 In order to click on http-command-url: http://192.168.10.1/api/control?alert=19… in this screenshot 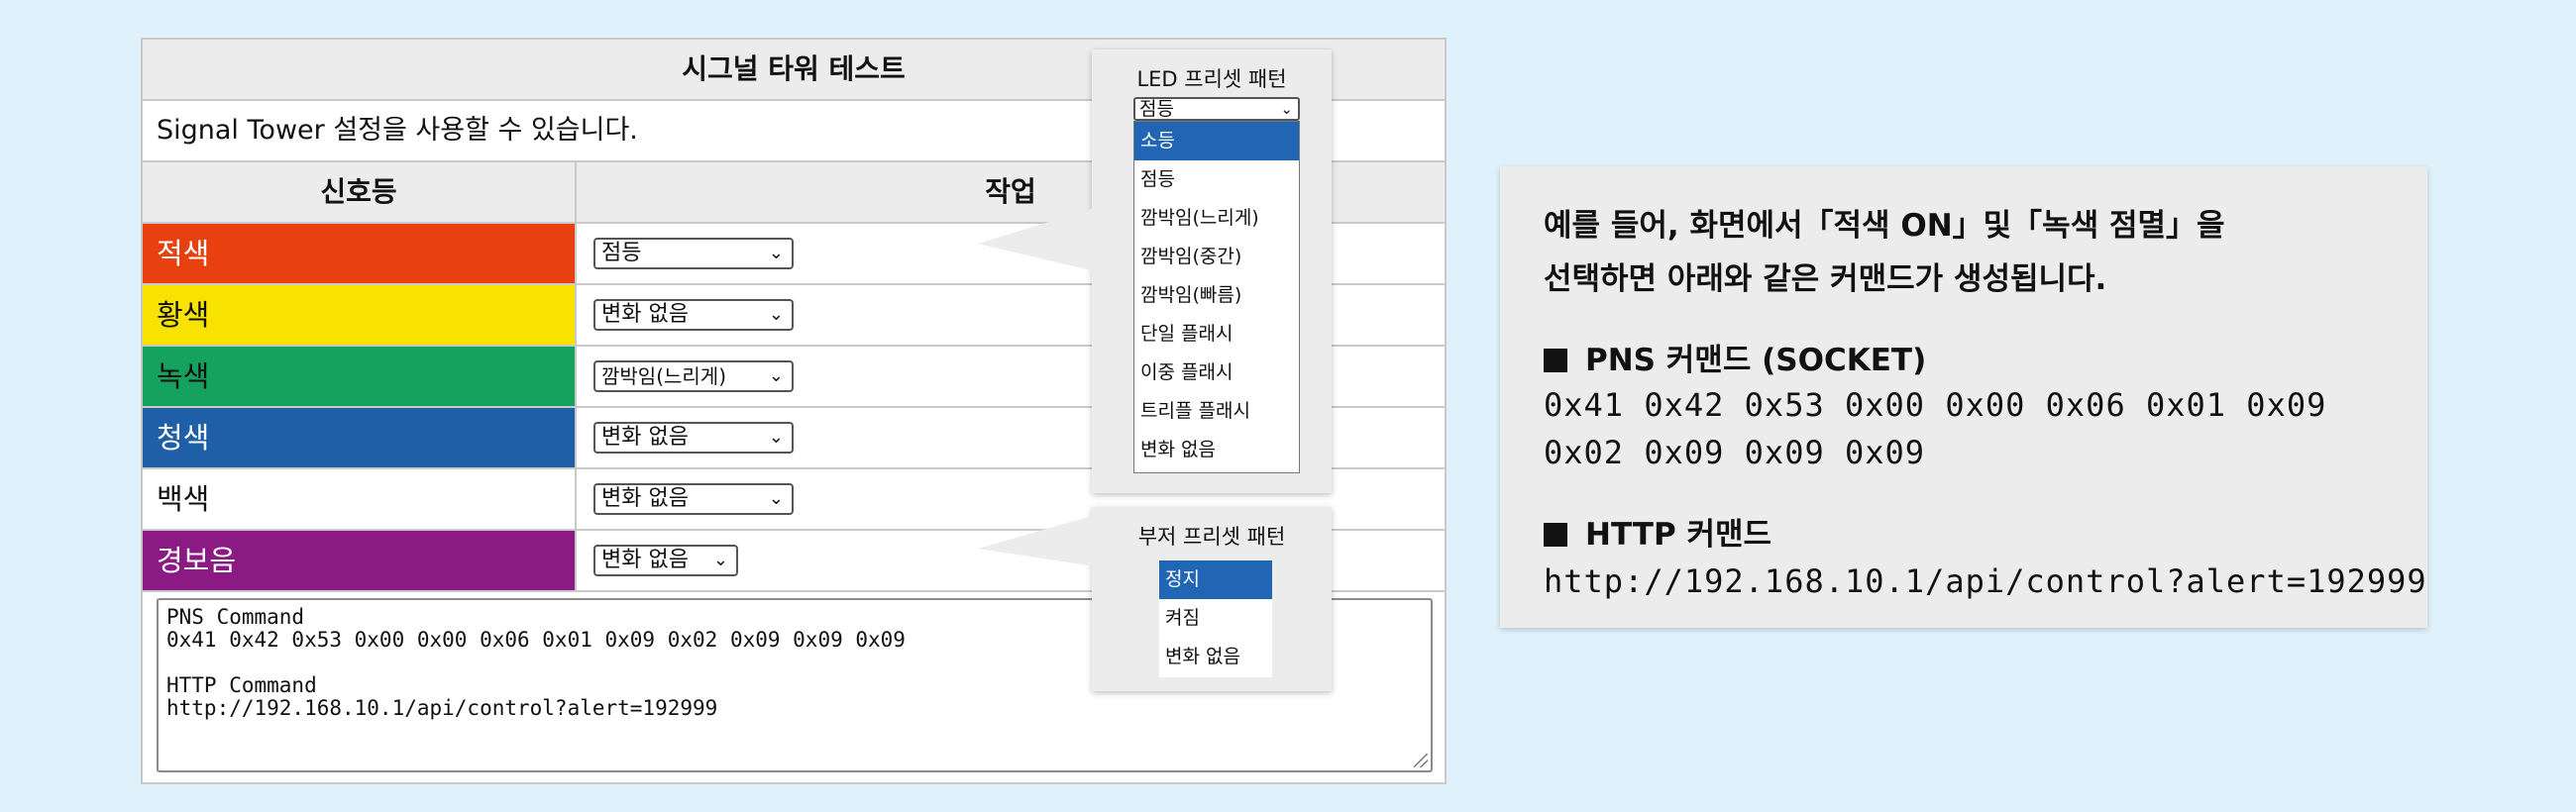, I will do `click(1985, 581)`.